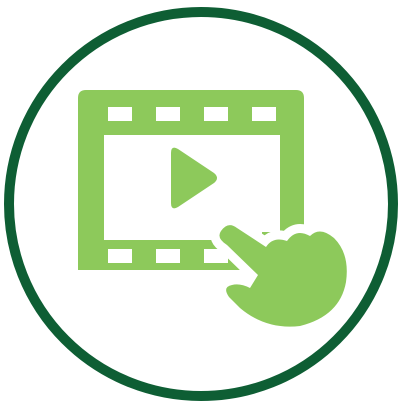  I want to click on play-icon, so click(194, 178).